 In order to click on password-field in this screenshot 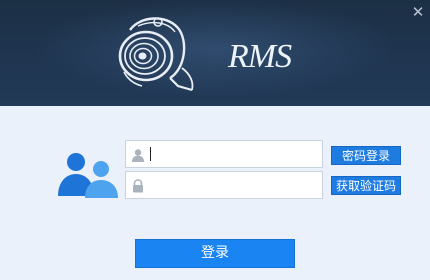, I will do `click(224, 185)`.